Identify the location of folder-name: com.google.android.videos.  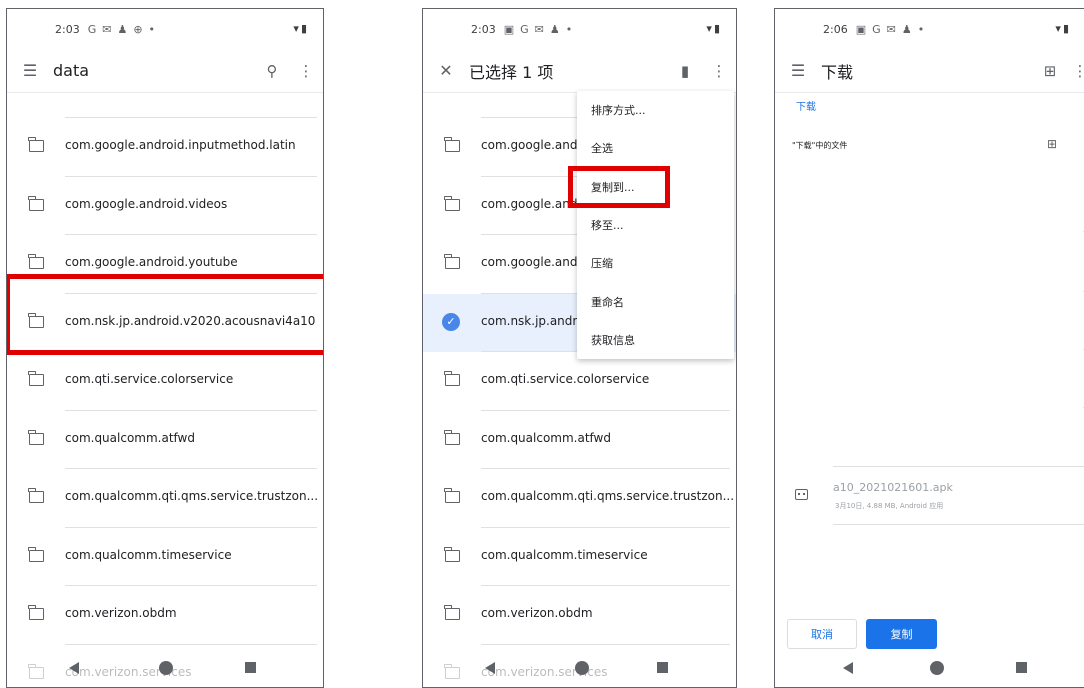
(146, 203).